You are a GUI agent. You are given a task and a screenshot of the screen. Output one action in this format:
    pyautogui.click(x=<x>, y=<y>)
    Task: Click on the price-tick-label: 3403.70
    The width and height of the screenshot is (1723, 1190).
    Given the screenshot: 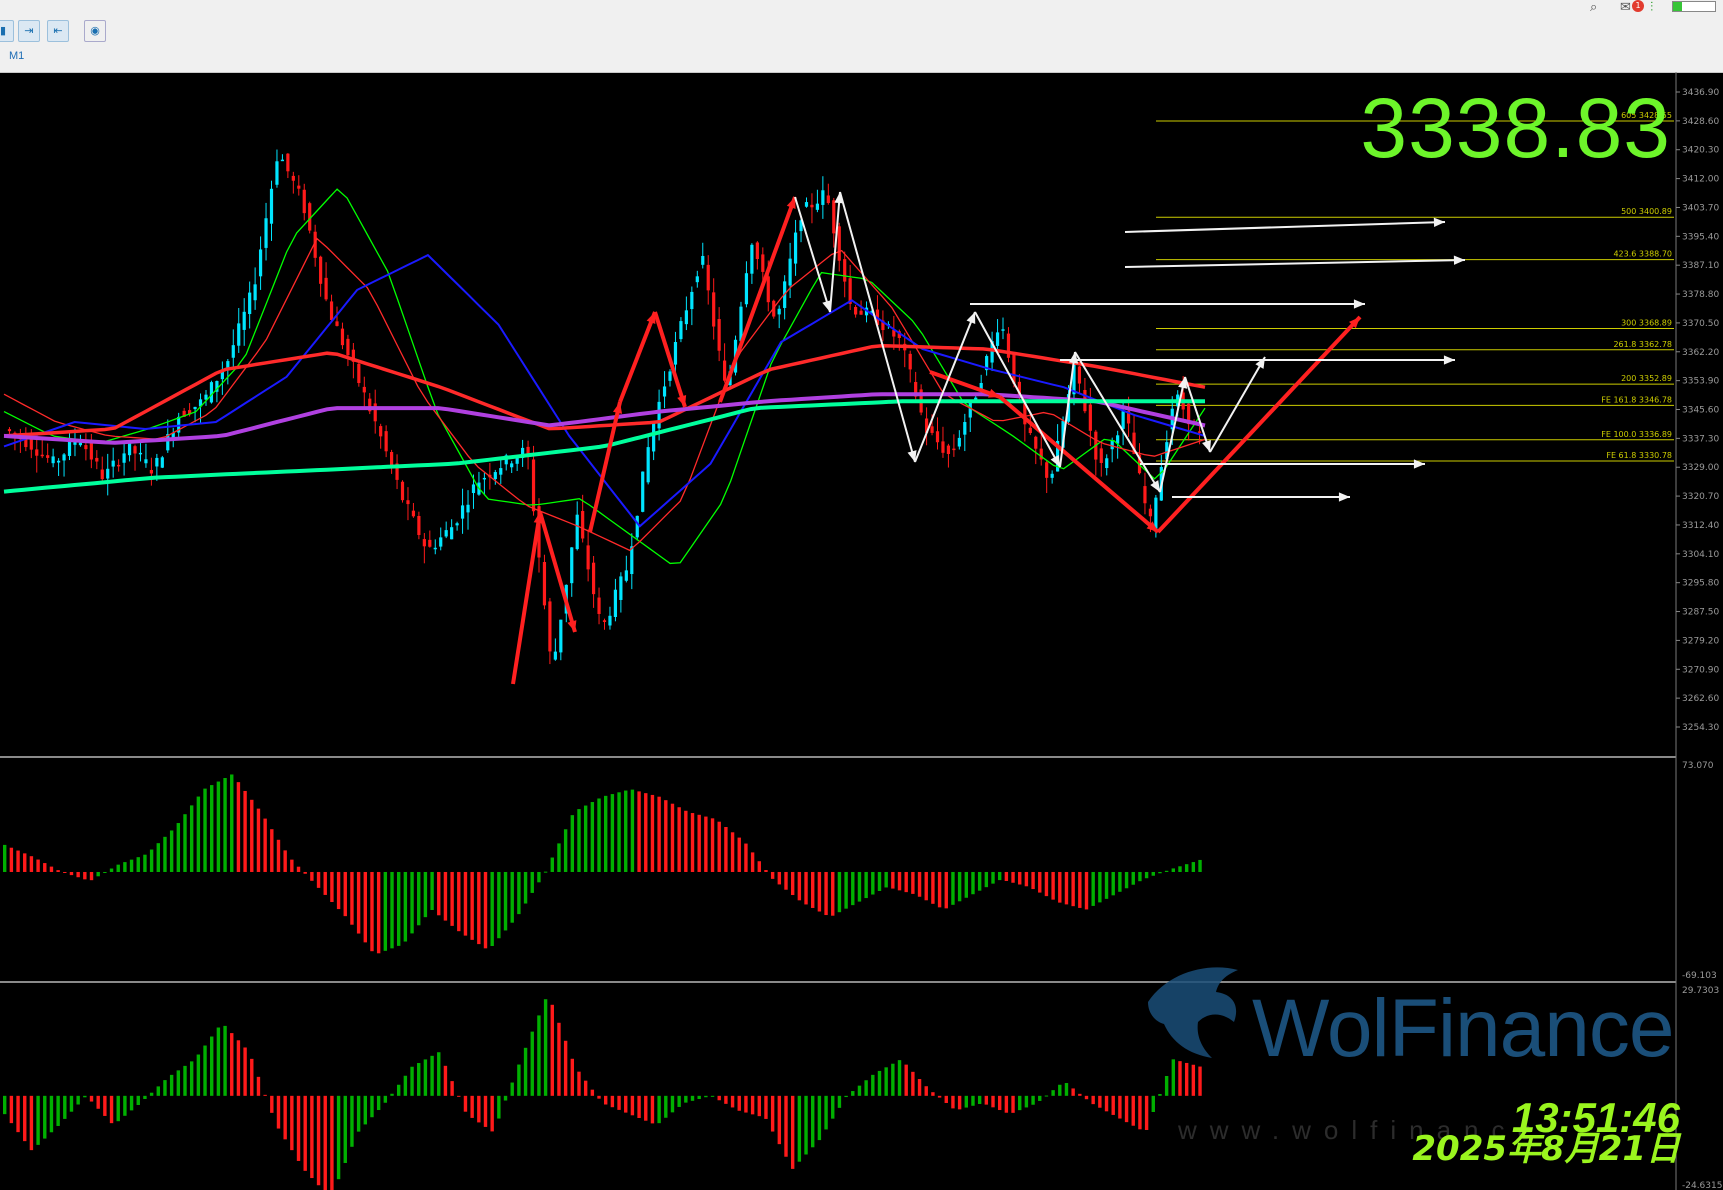 What is the action you would take?
    pyautogui.click(x=1700, y=208)
    